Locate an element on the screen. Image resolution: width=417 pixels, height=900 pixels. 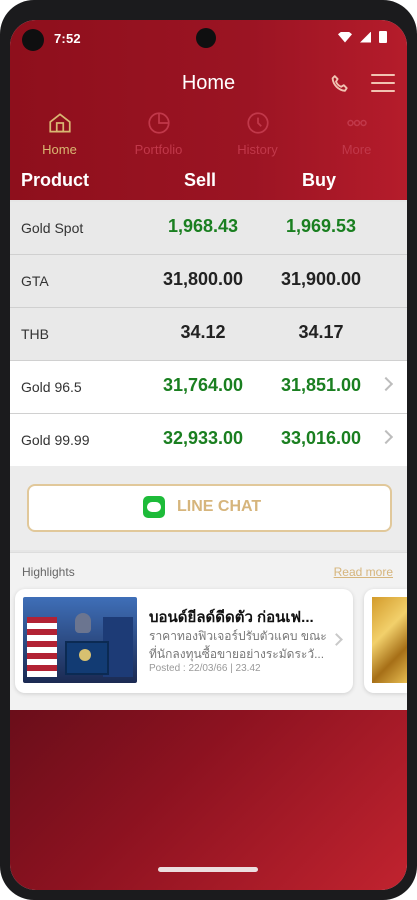
header-sell: Sell is located at coordinates (200, 180).